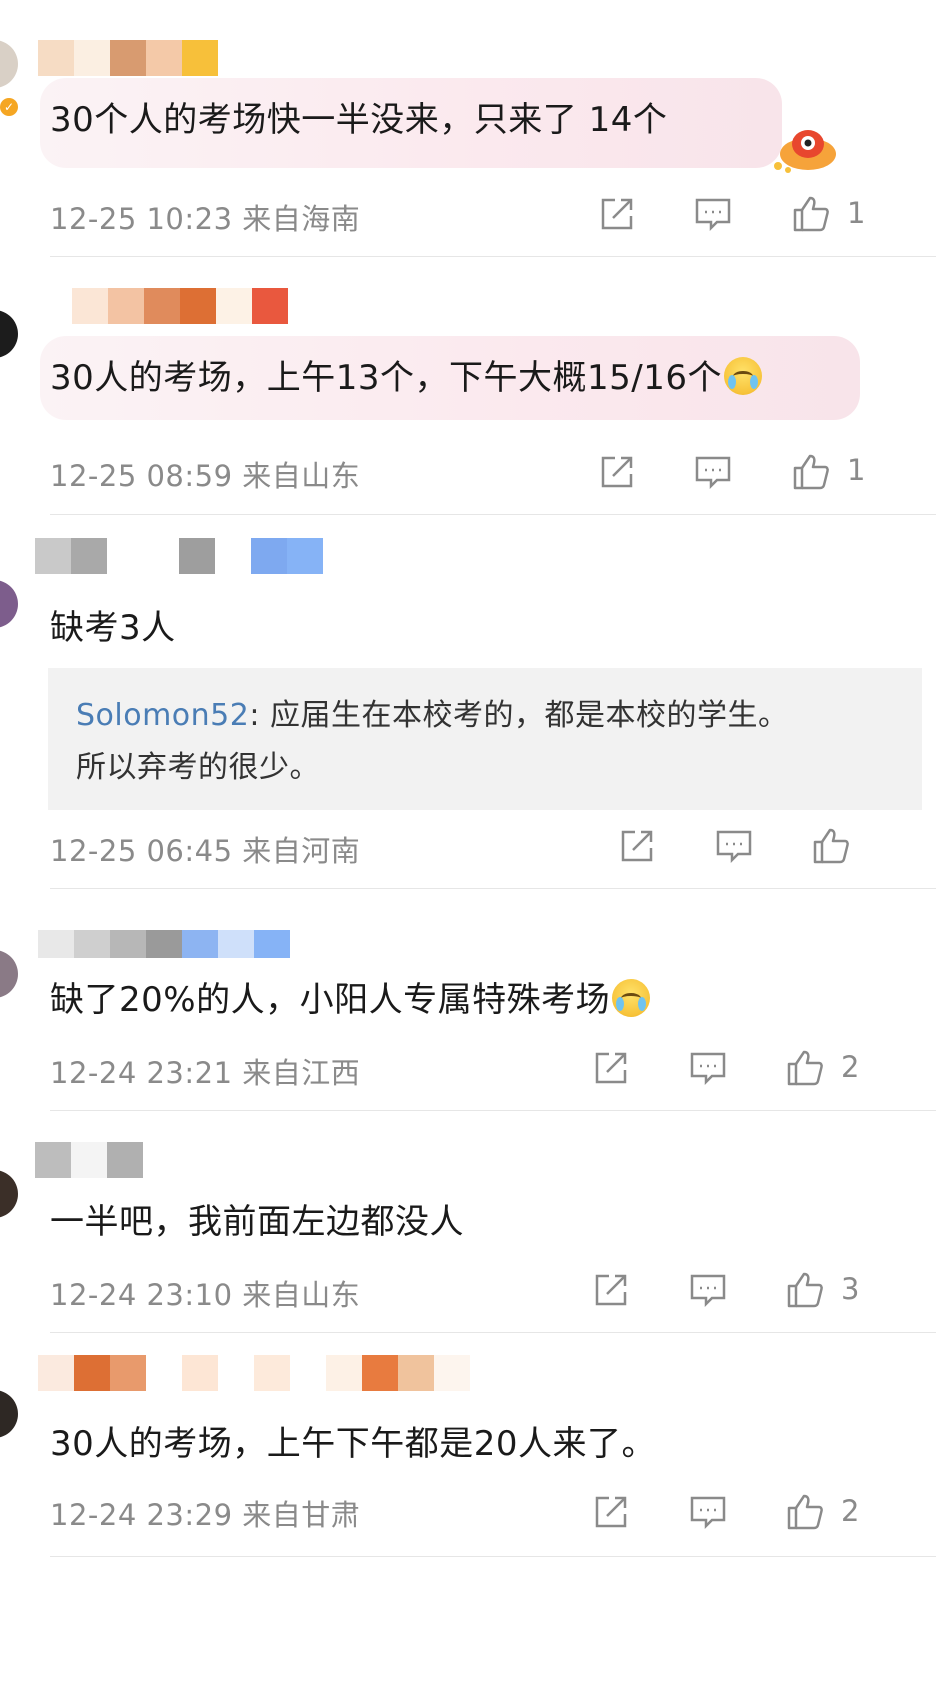 This screenshot has width=942, height=1689. I want to click on comment-meta: 12-25 08:59 来自山东, so click(205, 476).